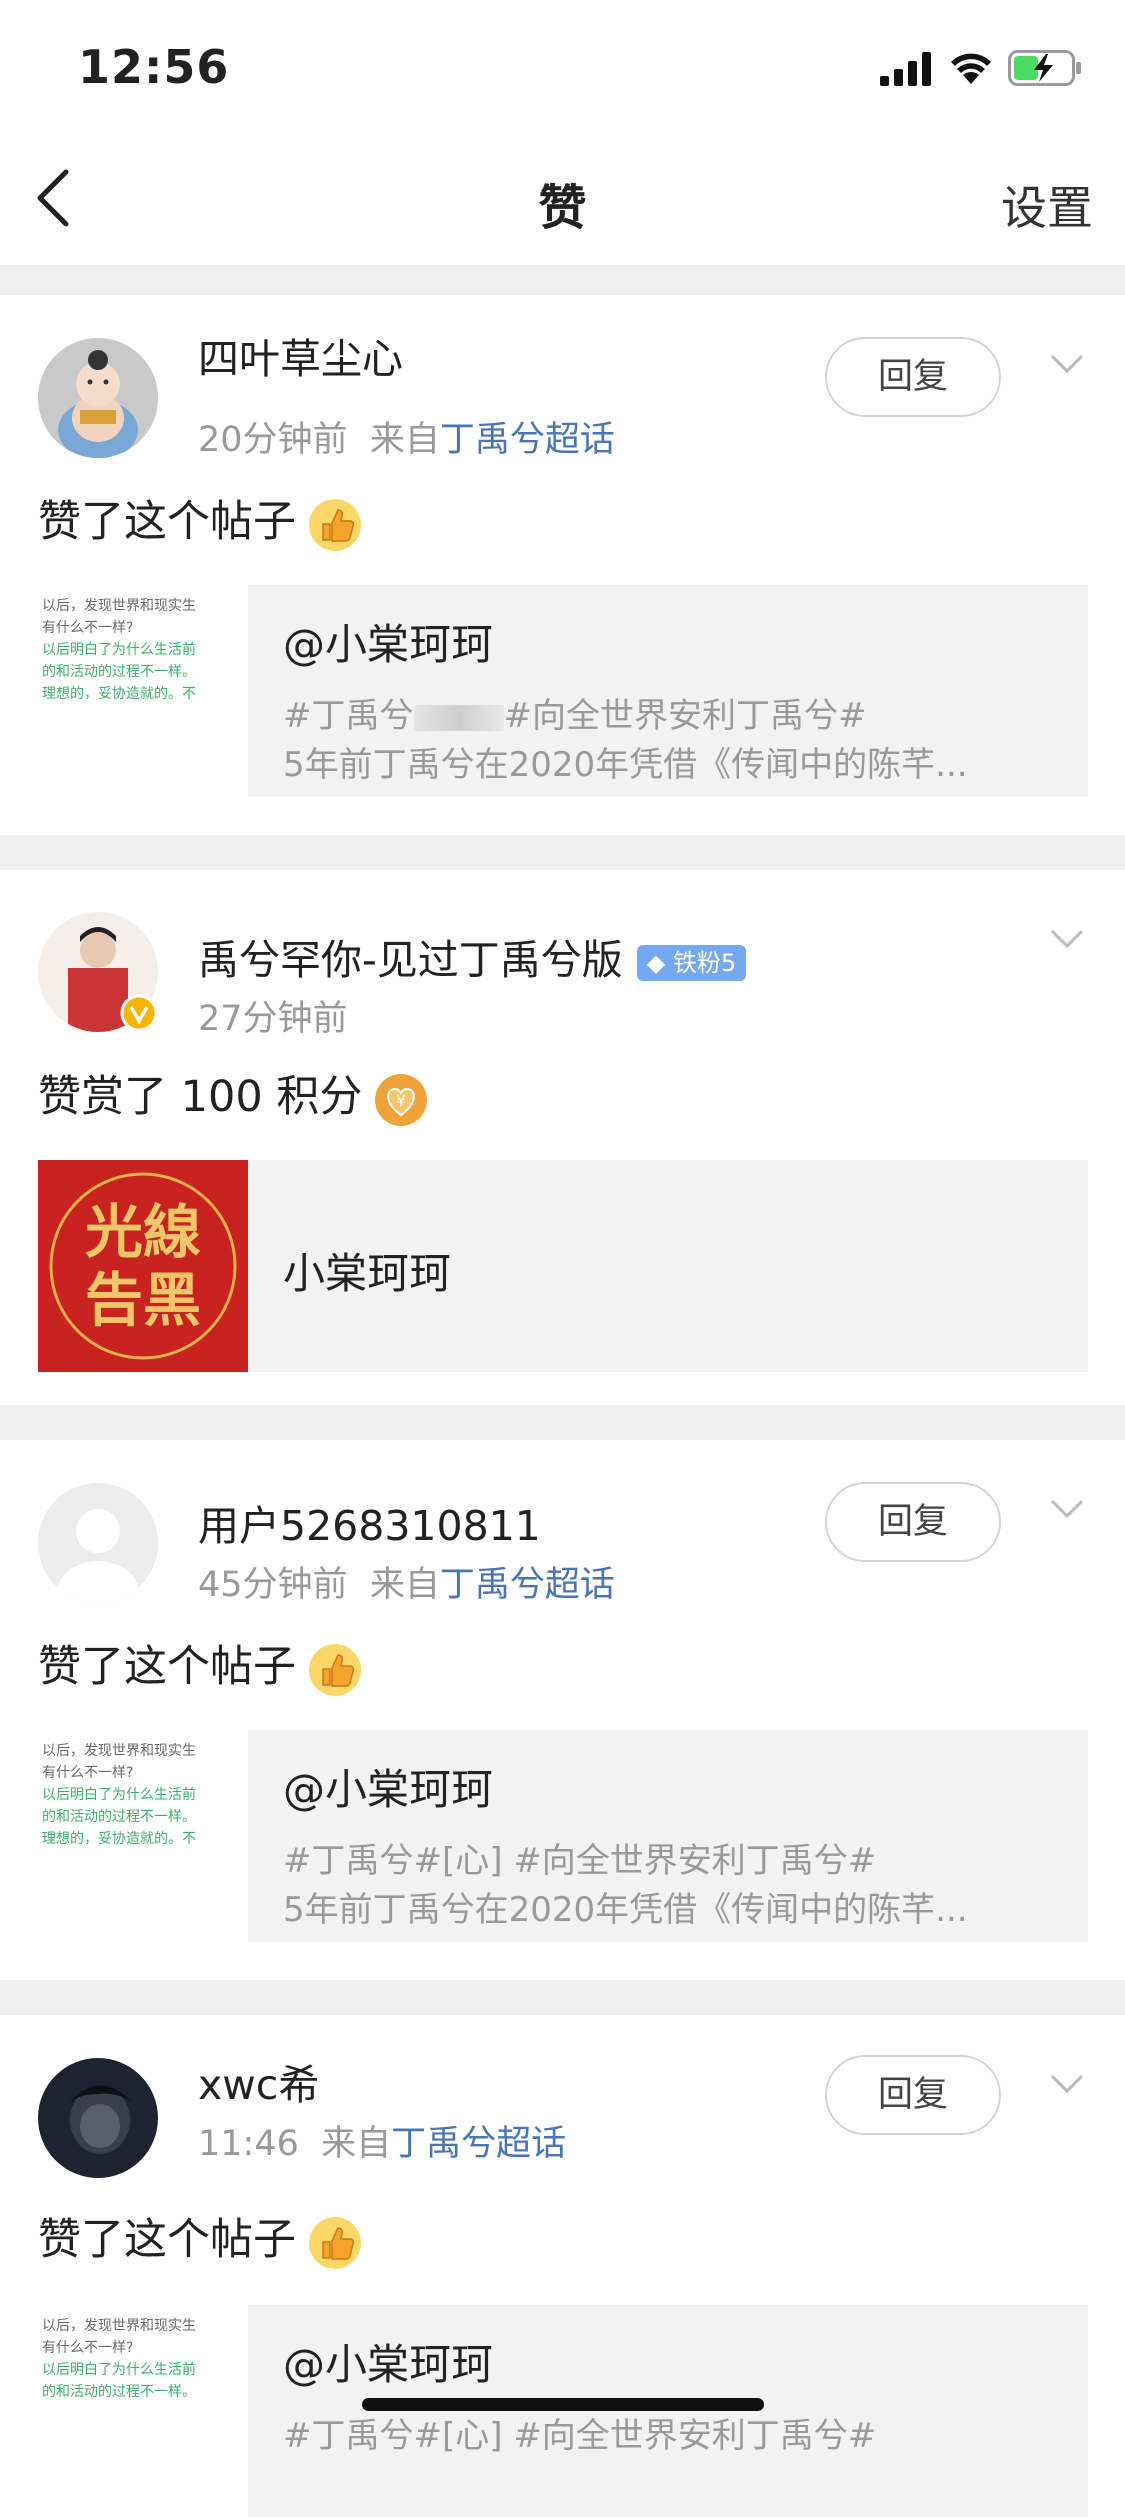 The width and height of the screenshot is (1125, 2517). Describe the element at coordinates (258, 2081) in the screenshot. I see `user-name: xwc希` at that location.